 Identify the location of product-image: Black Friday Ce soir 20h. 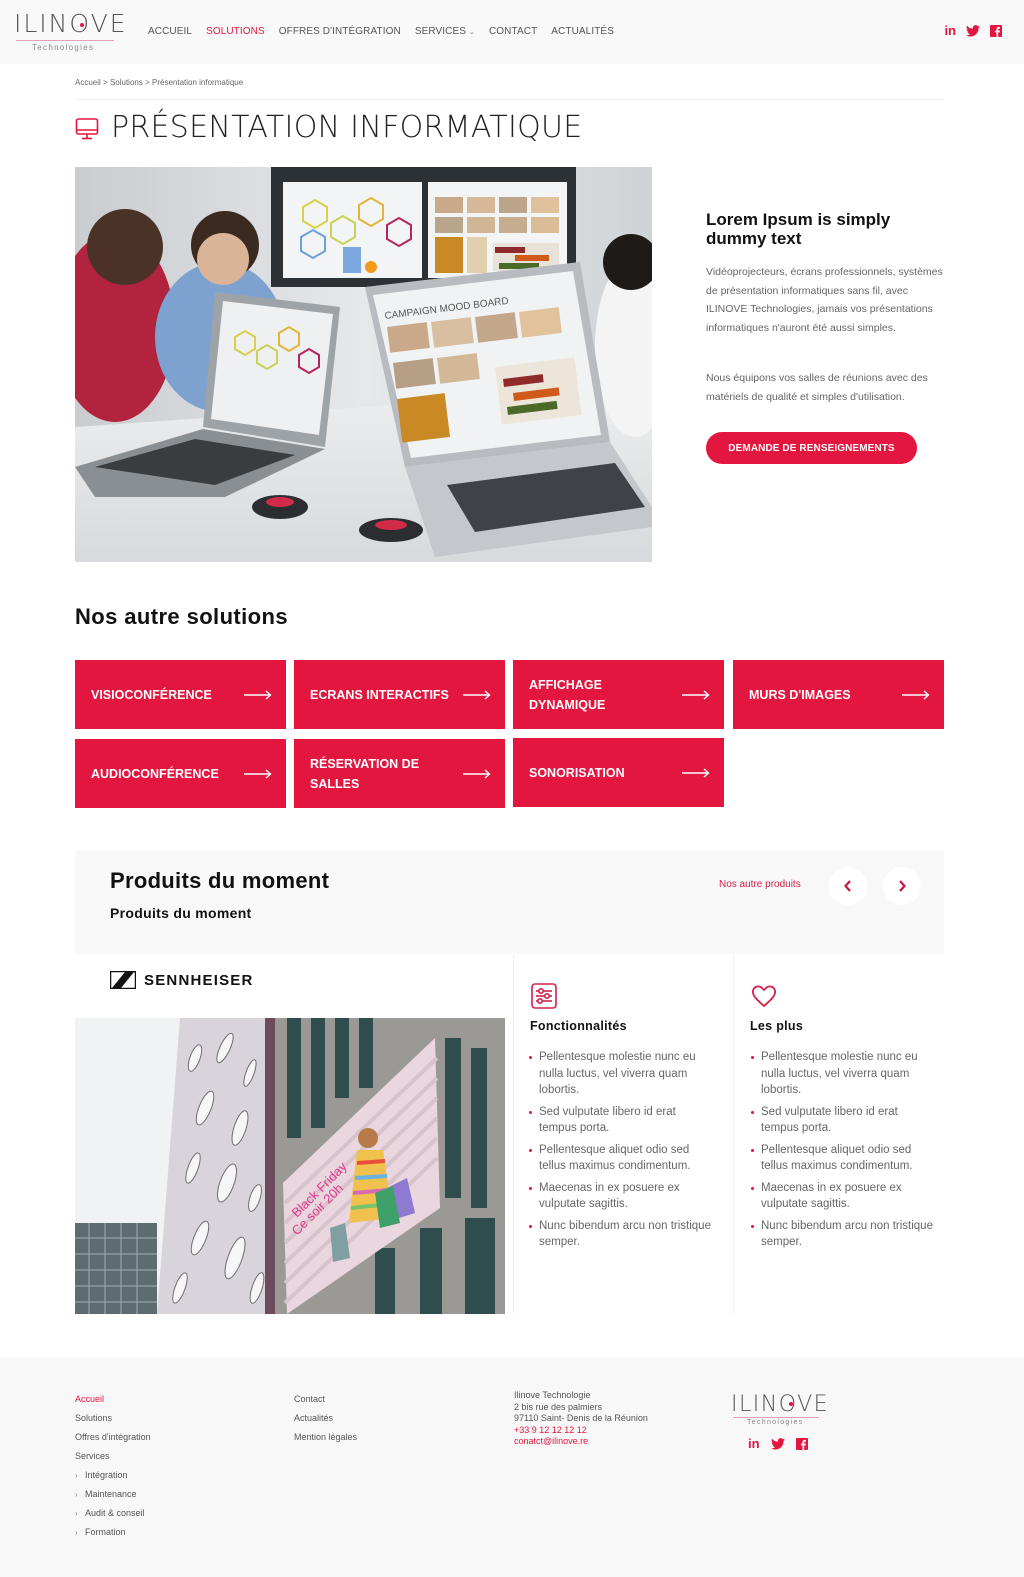
(290, 1166).